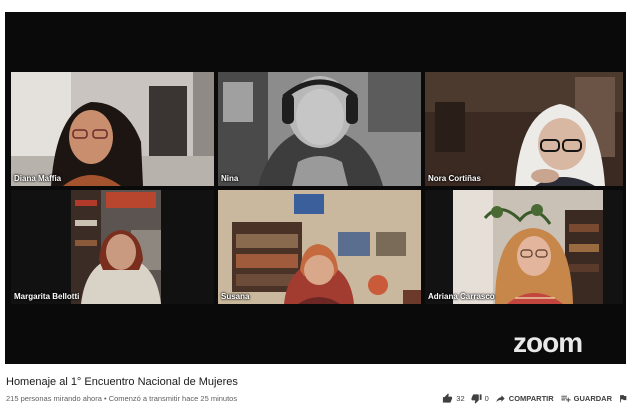 The width and height of the screenshot is (634, 407). Describe the element at coordinates (500, 398) in the screenshot. I see `share-icon` at that location.